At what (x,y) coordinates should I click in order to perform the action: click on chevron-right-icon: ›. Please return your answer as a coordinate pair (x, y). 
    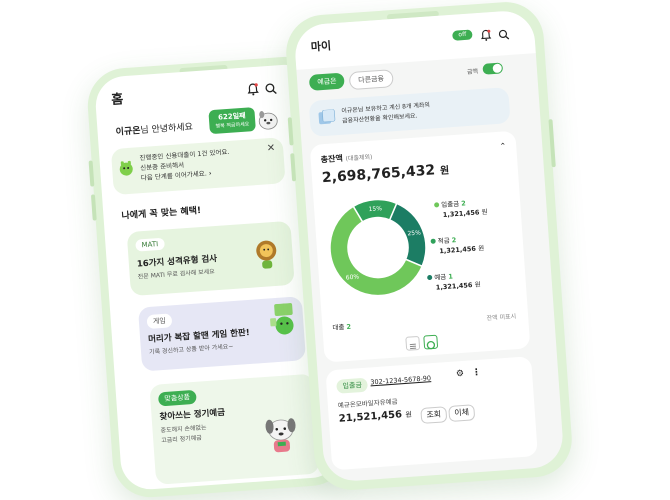
    Looking at the image, I should click on (210, 173).